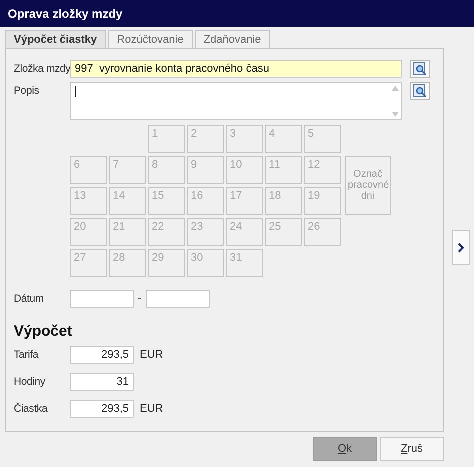 The width and height of the screenshot is (474, 467). What do you see at coordinates (27, 91) in the screenshot?
I see `field-label: Popis` at bounding box center [27, 91].